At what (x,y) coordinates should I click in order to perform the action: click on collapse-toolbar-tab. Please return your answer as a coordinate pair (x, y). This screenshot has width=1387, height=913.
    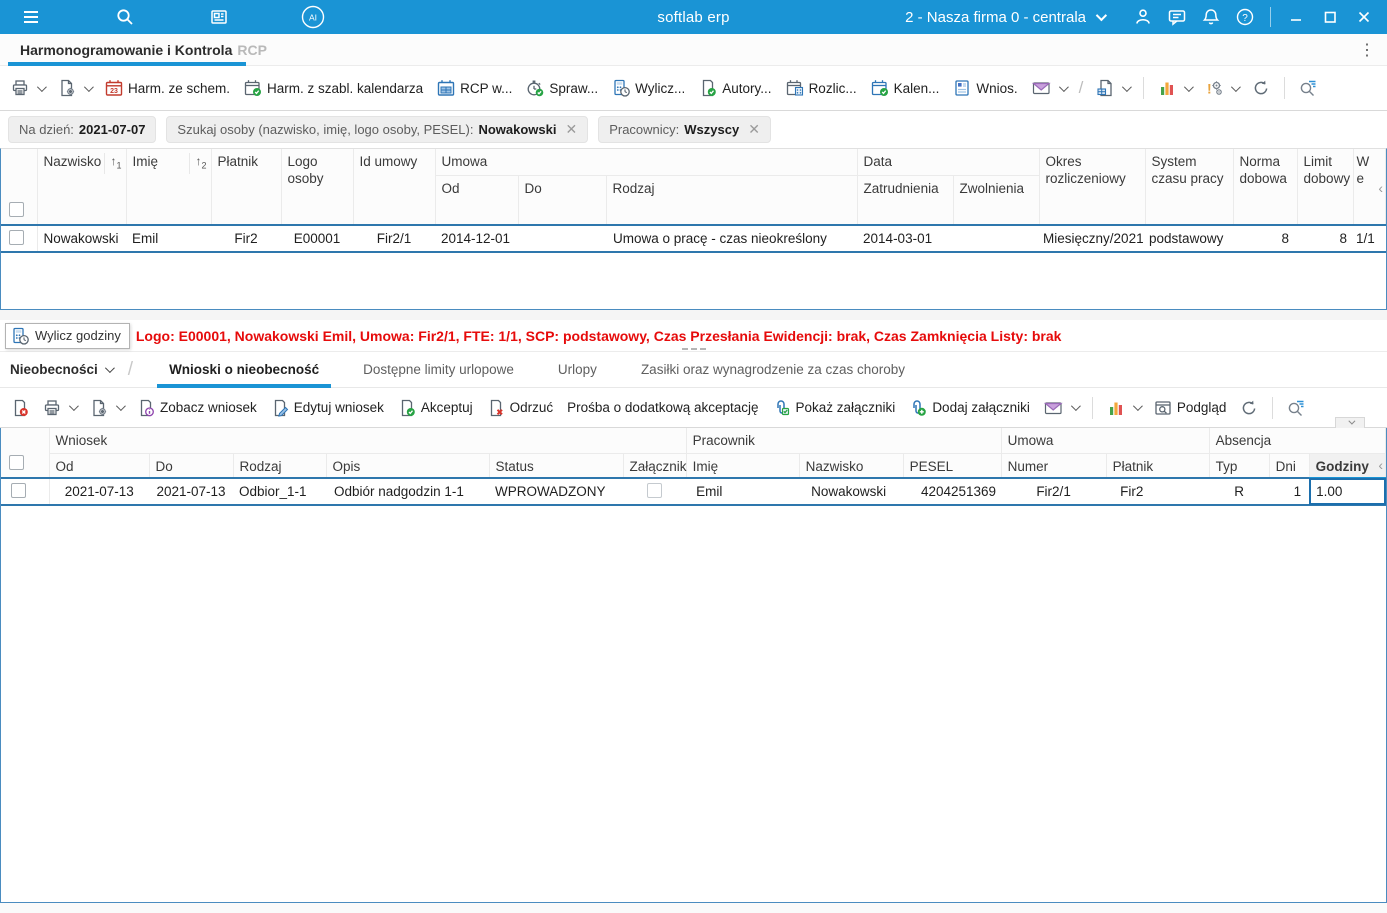
    Looking at the image, I should click on (1350, 422).